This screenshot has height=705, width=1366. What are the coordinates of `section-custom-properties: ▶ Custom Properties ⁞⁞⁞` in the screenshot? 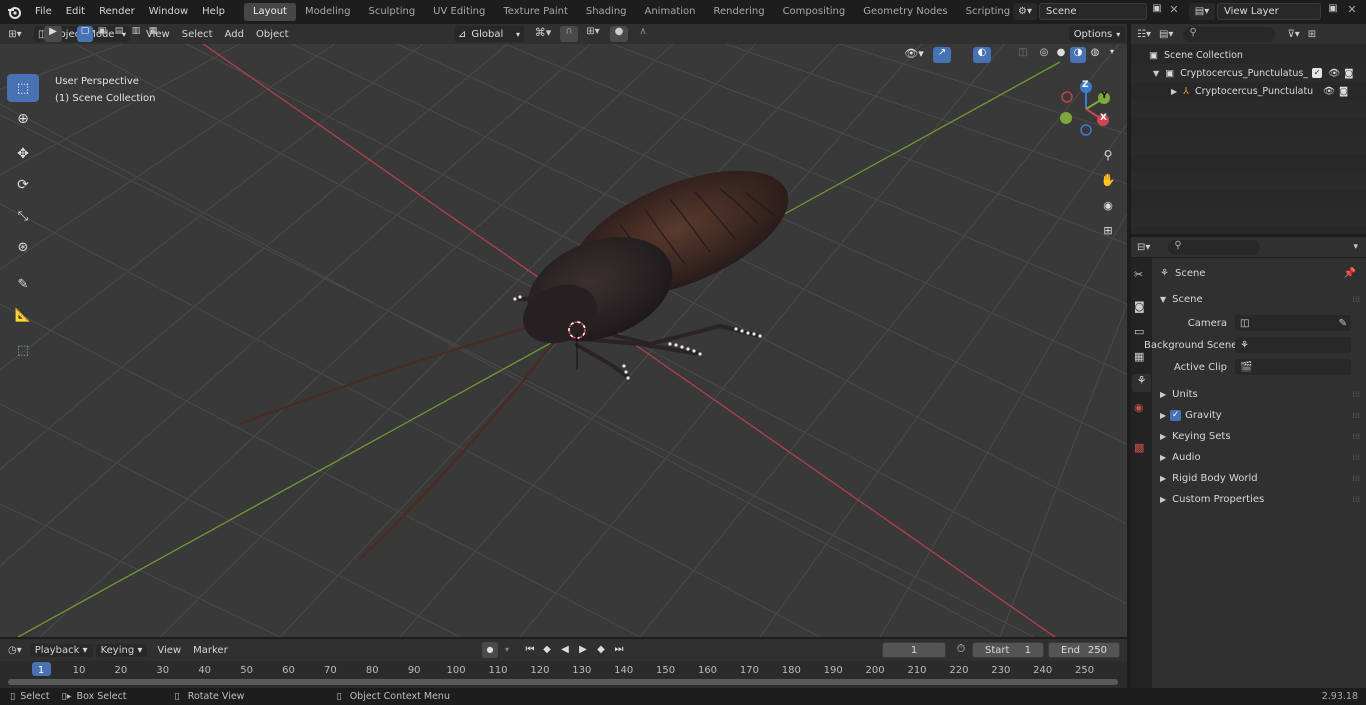 It's located at (1259, 499).